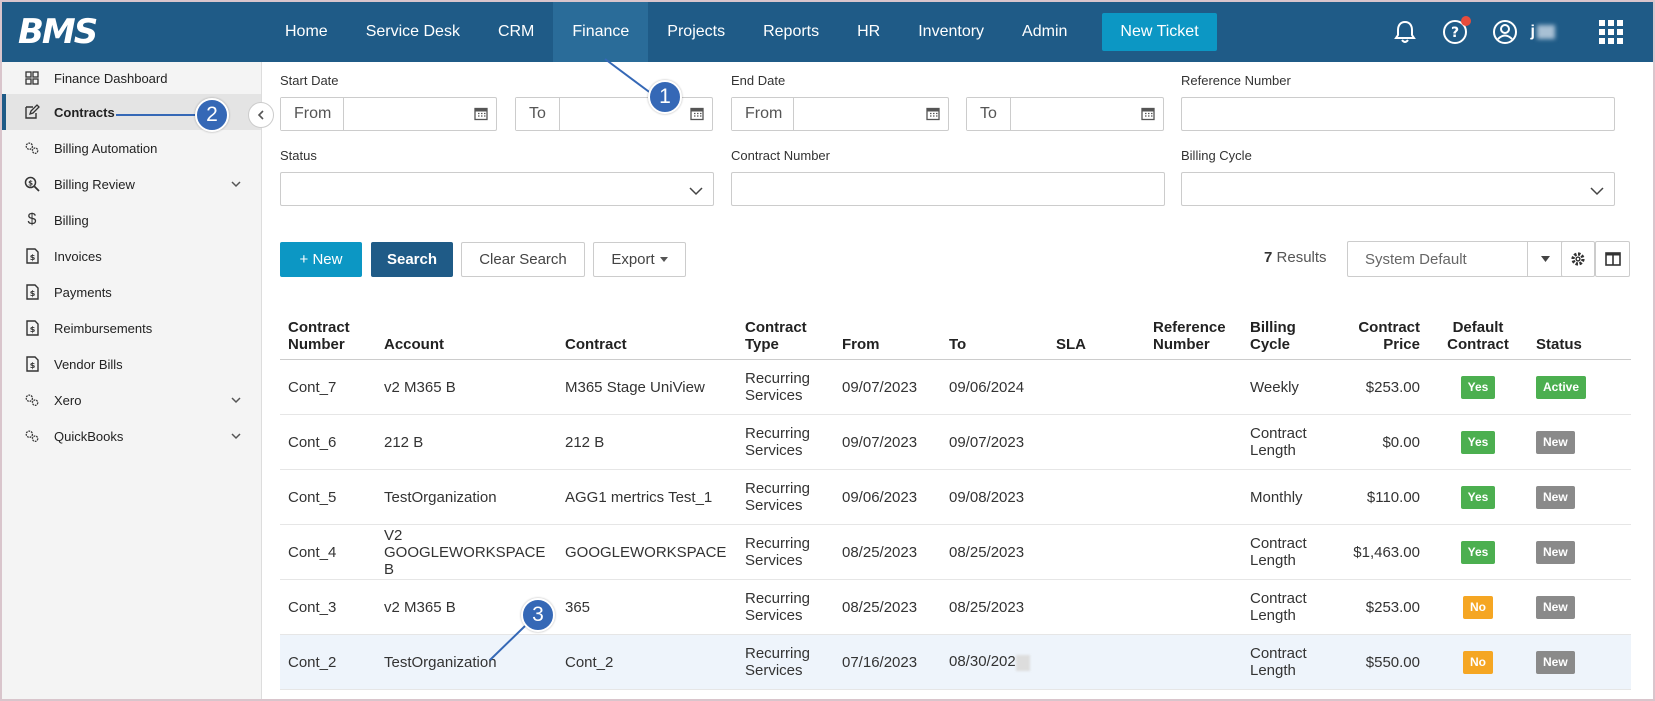 Image resolution: width=1655 pixels, height=701 pixels. What do you see at coordinates (306, 32) in the screenshot?
I see `nav-home: Home` at bounding box center [306, 32].